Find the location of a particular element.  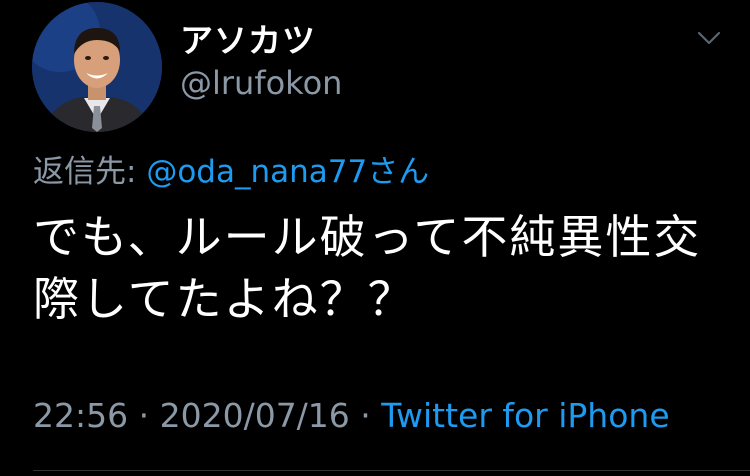

tweet-date: 2020/07/16 is located at coordinates (255, 415).